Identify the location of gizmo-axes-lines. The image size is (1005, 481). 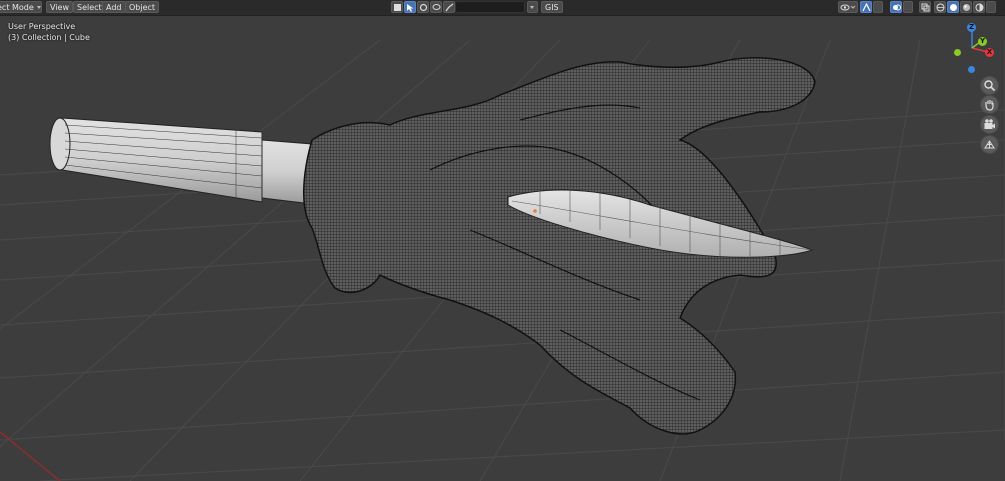
(980, 40).